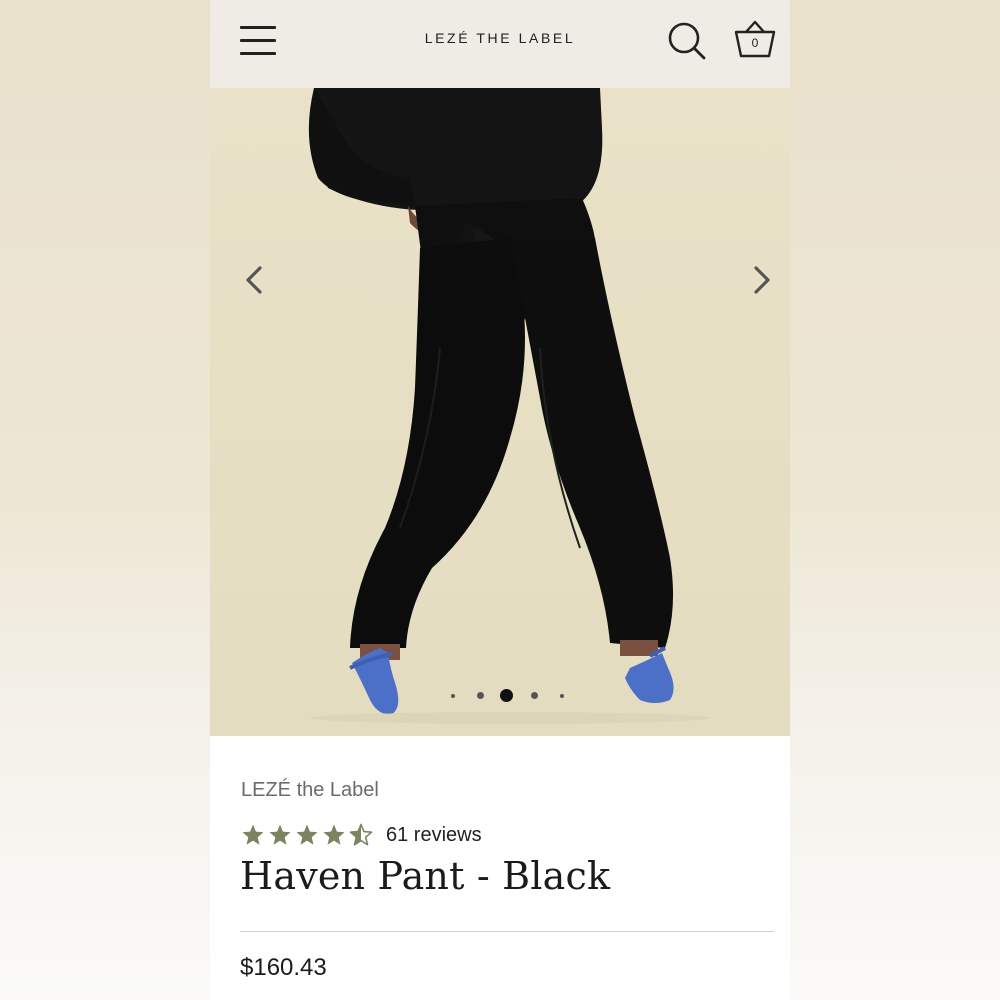  I want to click on product-price: $160.43, so click(283, 967).